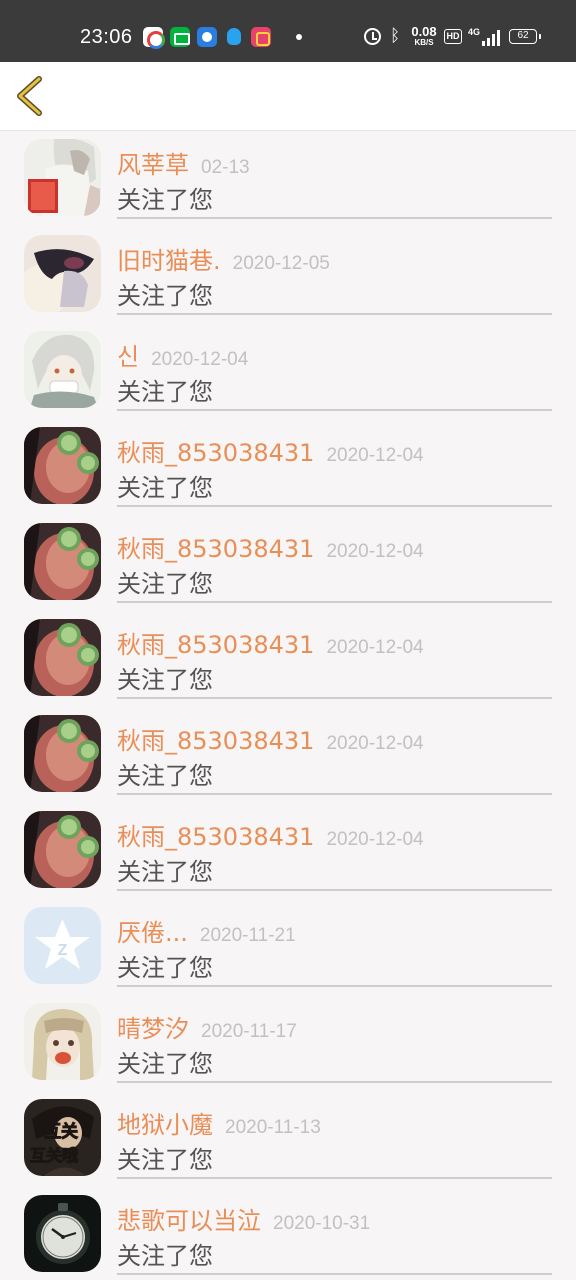 This screenshot has height=1280, width=576. Describe the element at coordinates (249, 1031) in the screenshot. I see `follow-date: 2020-11-17` at that location.